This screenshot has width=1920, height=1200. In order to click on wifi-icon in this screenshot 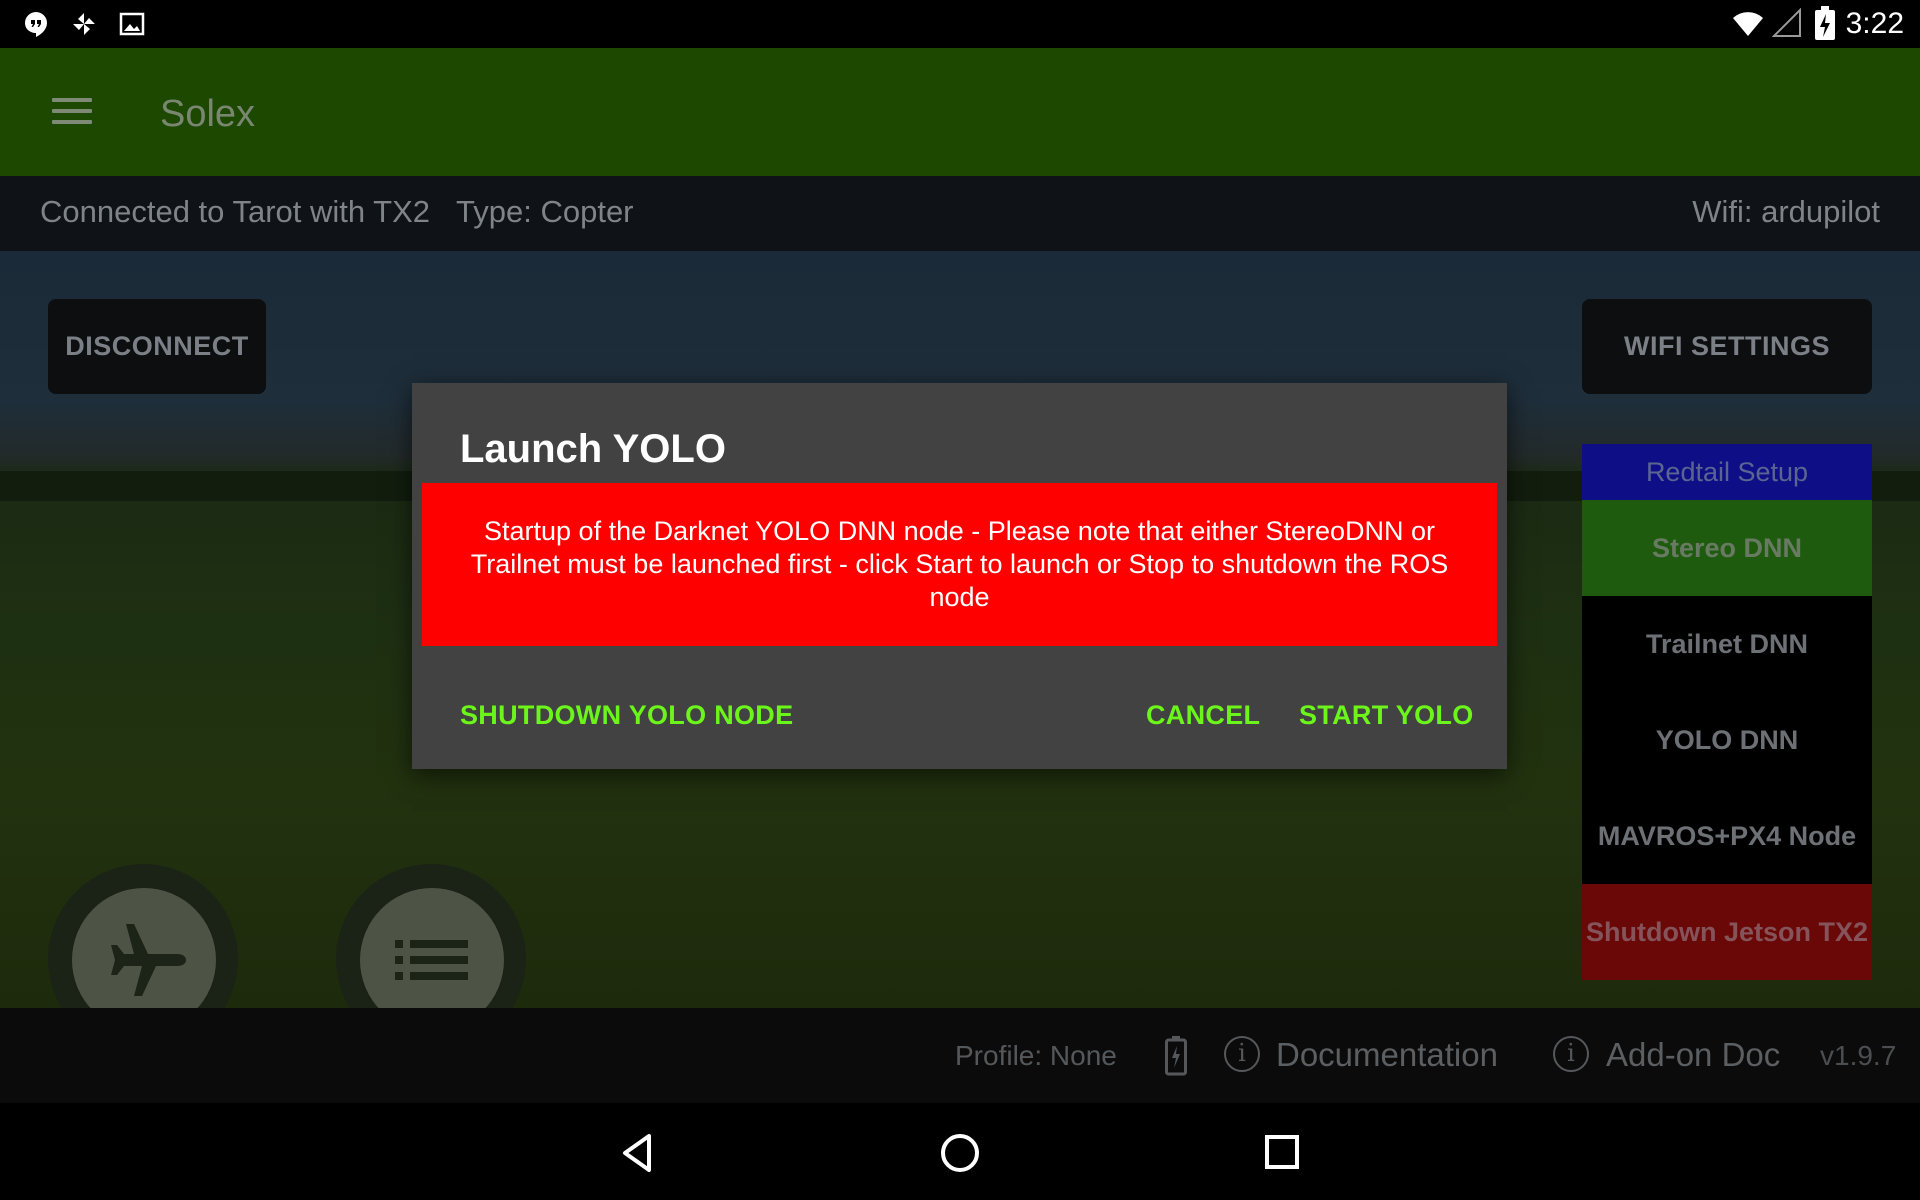, I will do `click(1748, 24)`.